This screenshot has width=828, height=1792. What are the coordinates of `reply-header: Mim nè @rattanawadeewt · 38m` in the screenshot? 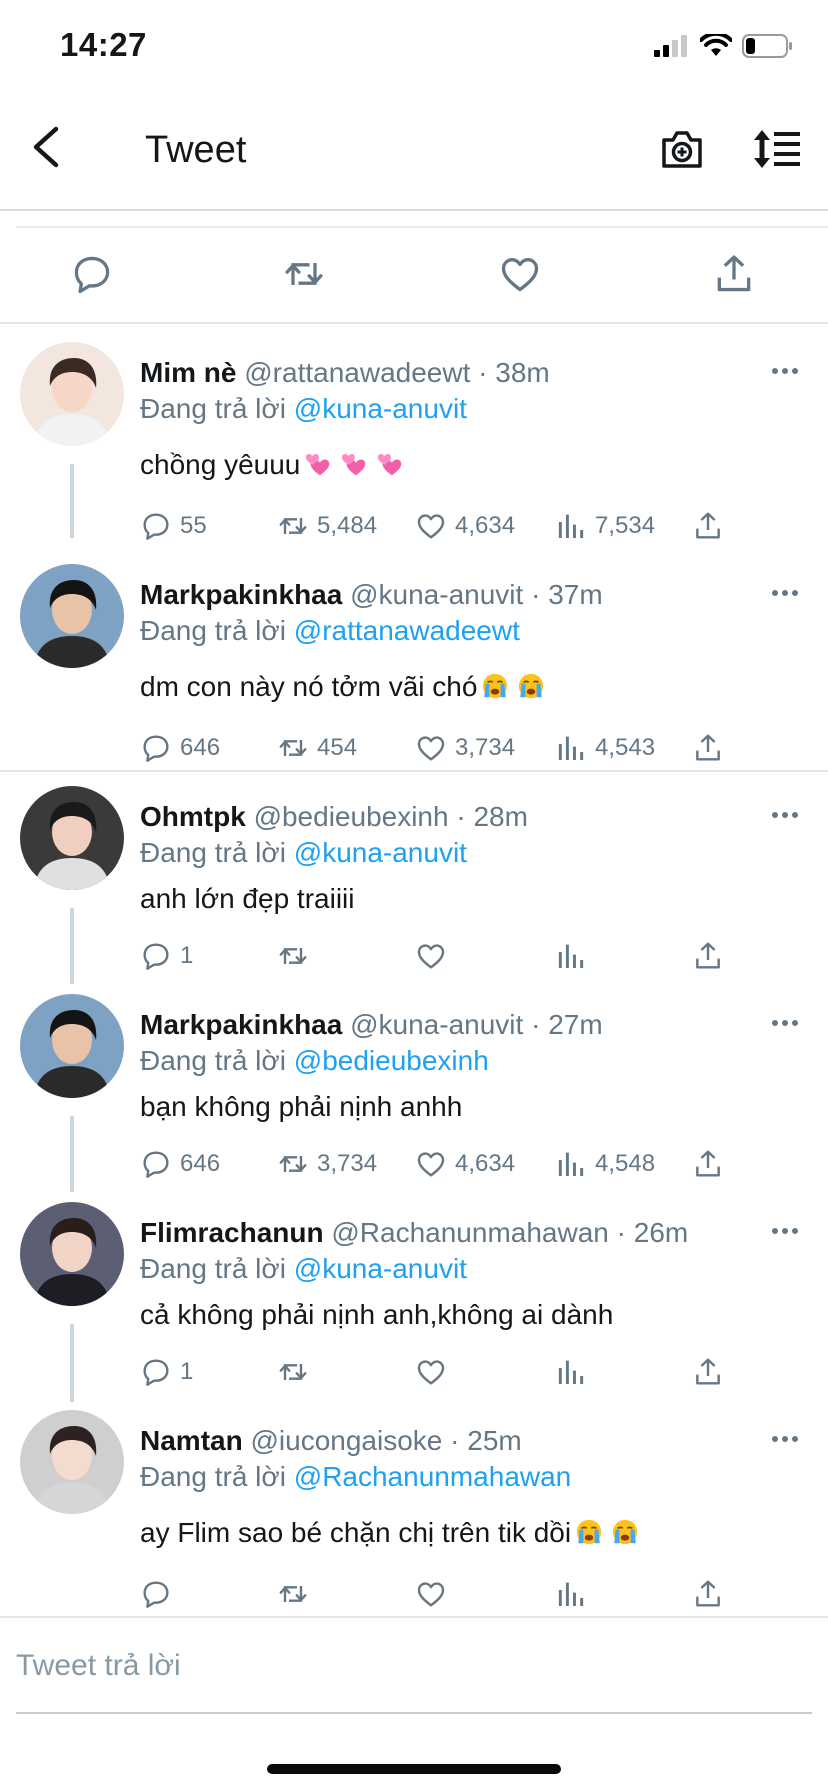 It's located at (345, 373).